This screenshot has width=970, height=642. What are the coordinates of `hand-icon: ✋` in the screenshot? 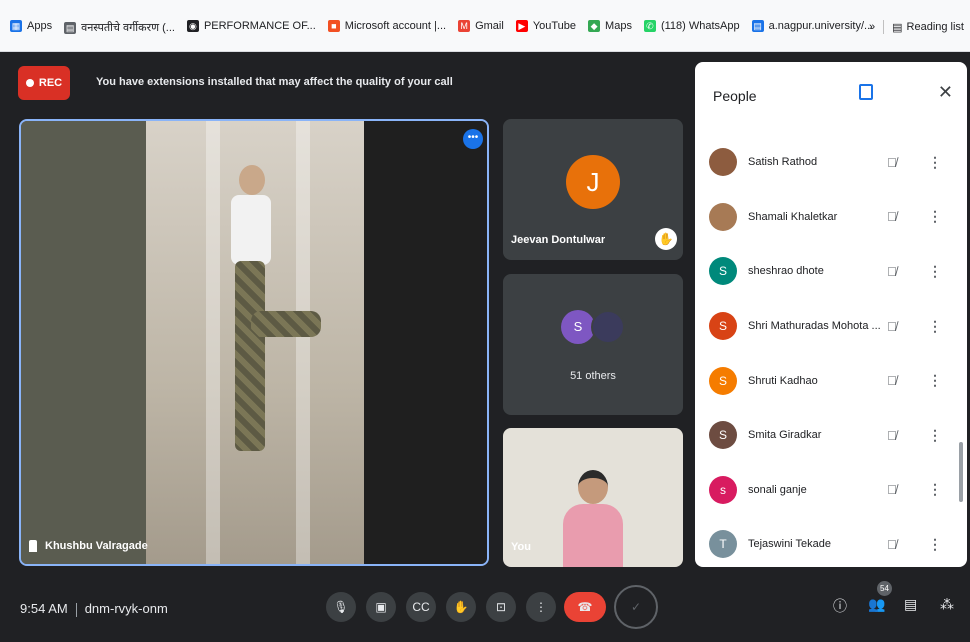 It's located at (461, 607).